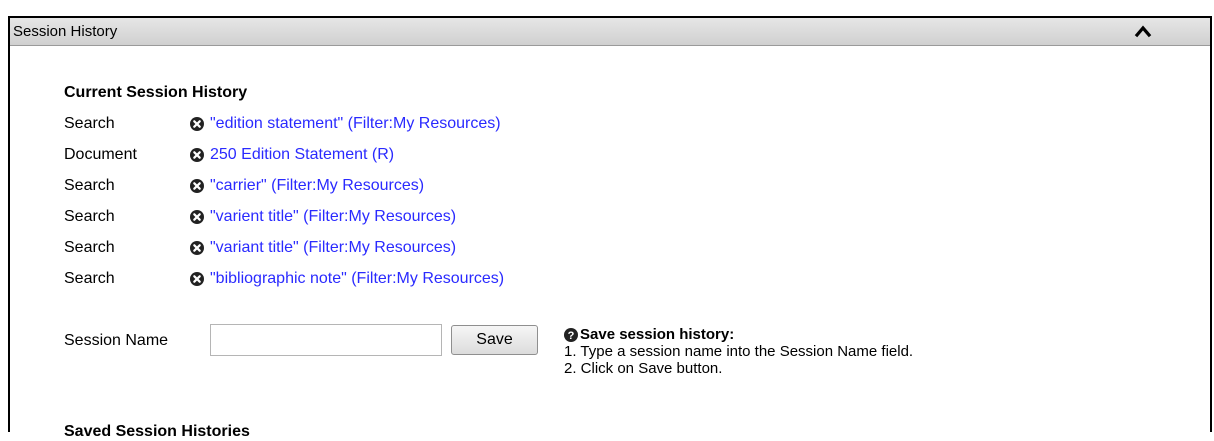 The height and width of the screenshot is (441, 1214). I want to click on history-row: Document 250 Edition Statement (R), so click(229, 155).